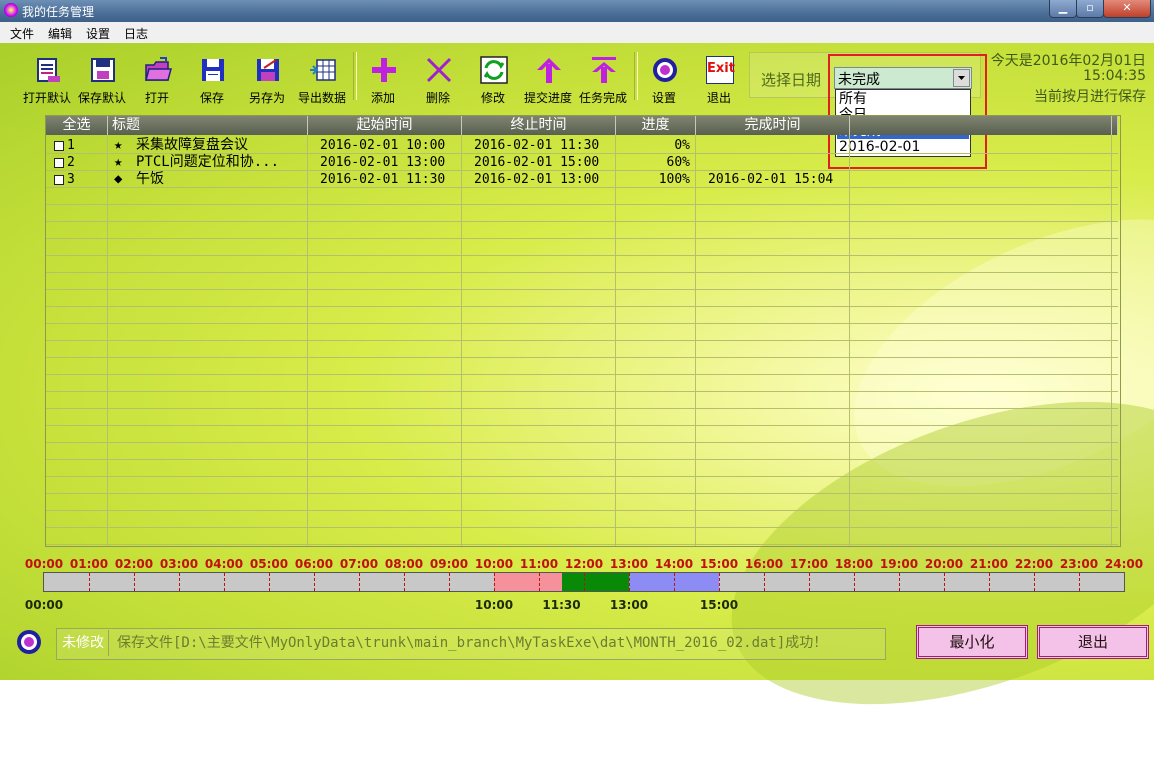 This screenshot has width=1154, height=764. What do you see at coordinates (60, 33) in the screenshot?
I see `menu-edit: 编辑` at bounding box center [60, 33].